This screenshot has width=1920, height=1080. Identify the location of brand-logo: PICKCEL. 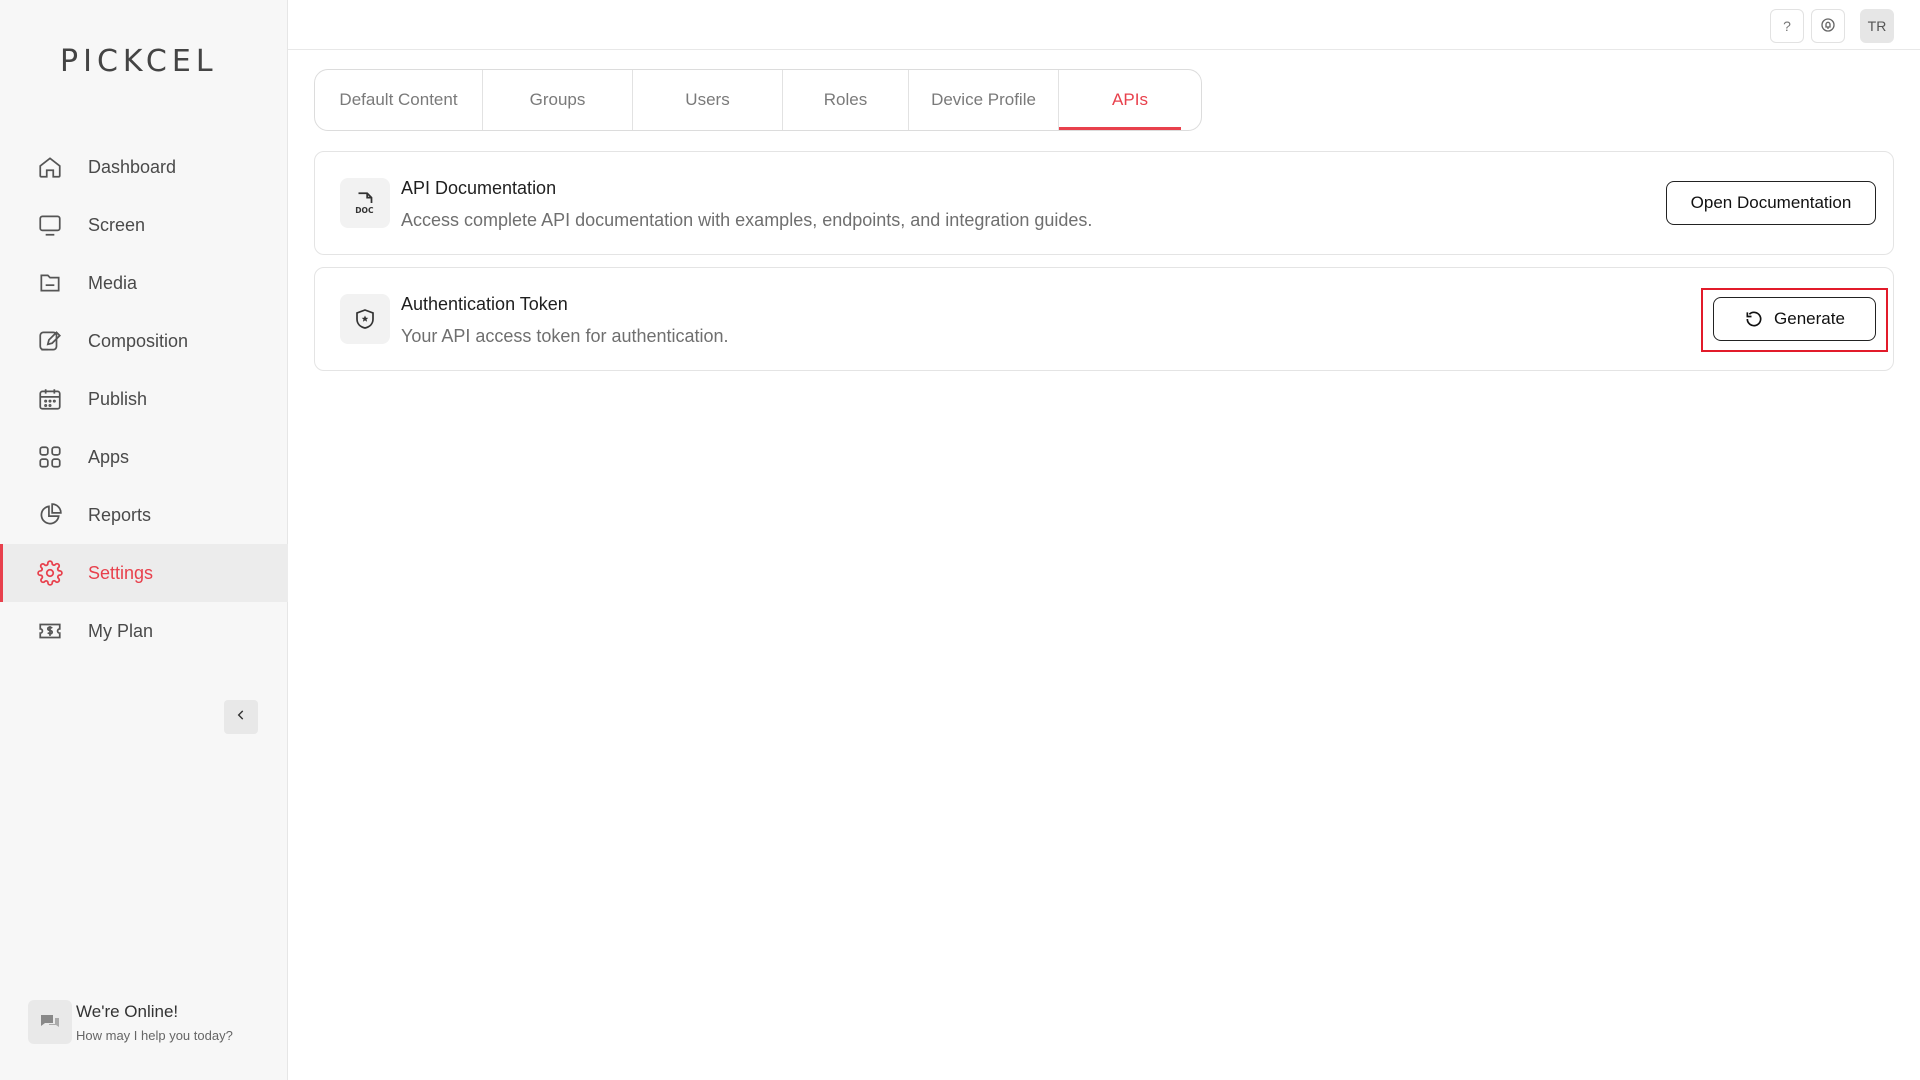
(139, 61).